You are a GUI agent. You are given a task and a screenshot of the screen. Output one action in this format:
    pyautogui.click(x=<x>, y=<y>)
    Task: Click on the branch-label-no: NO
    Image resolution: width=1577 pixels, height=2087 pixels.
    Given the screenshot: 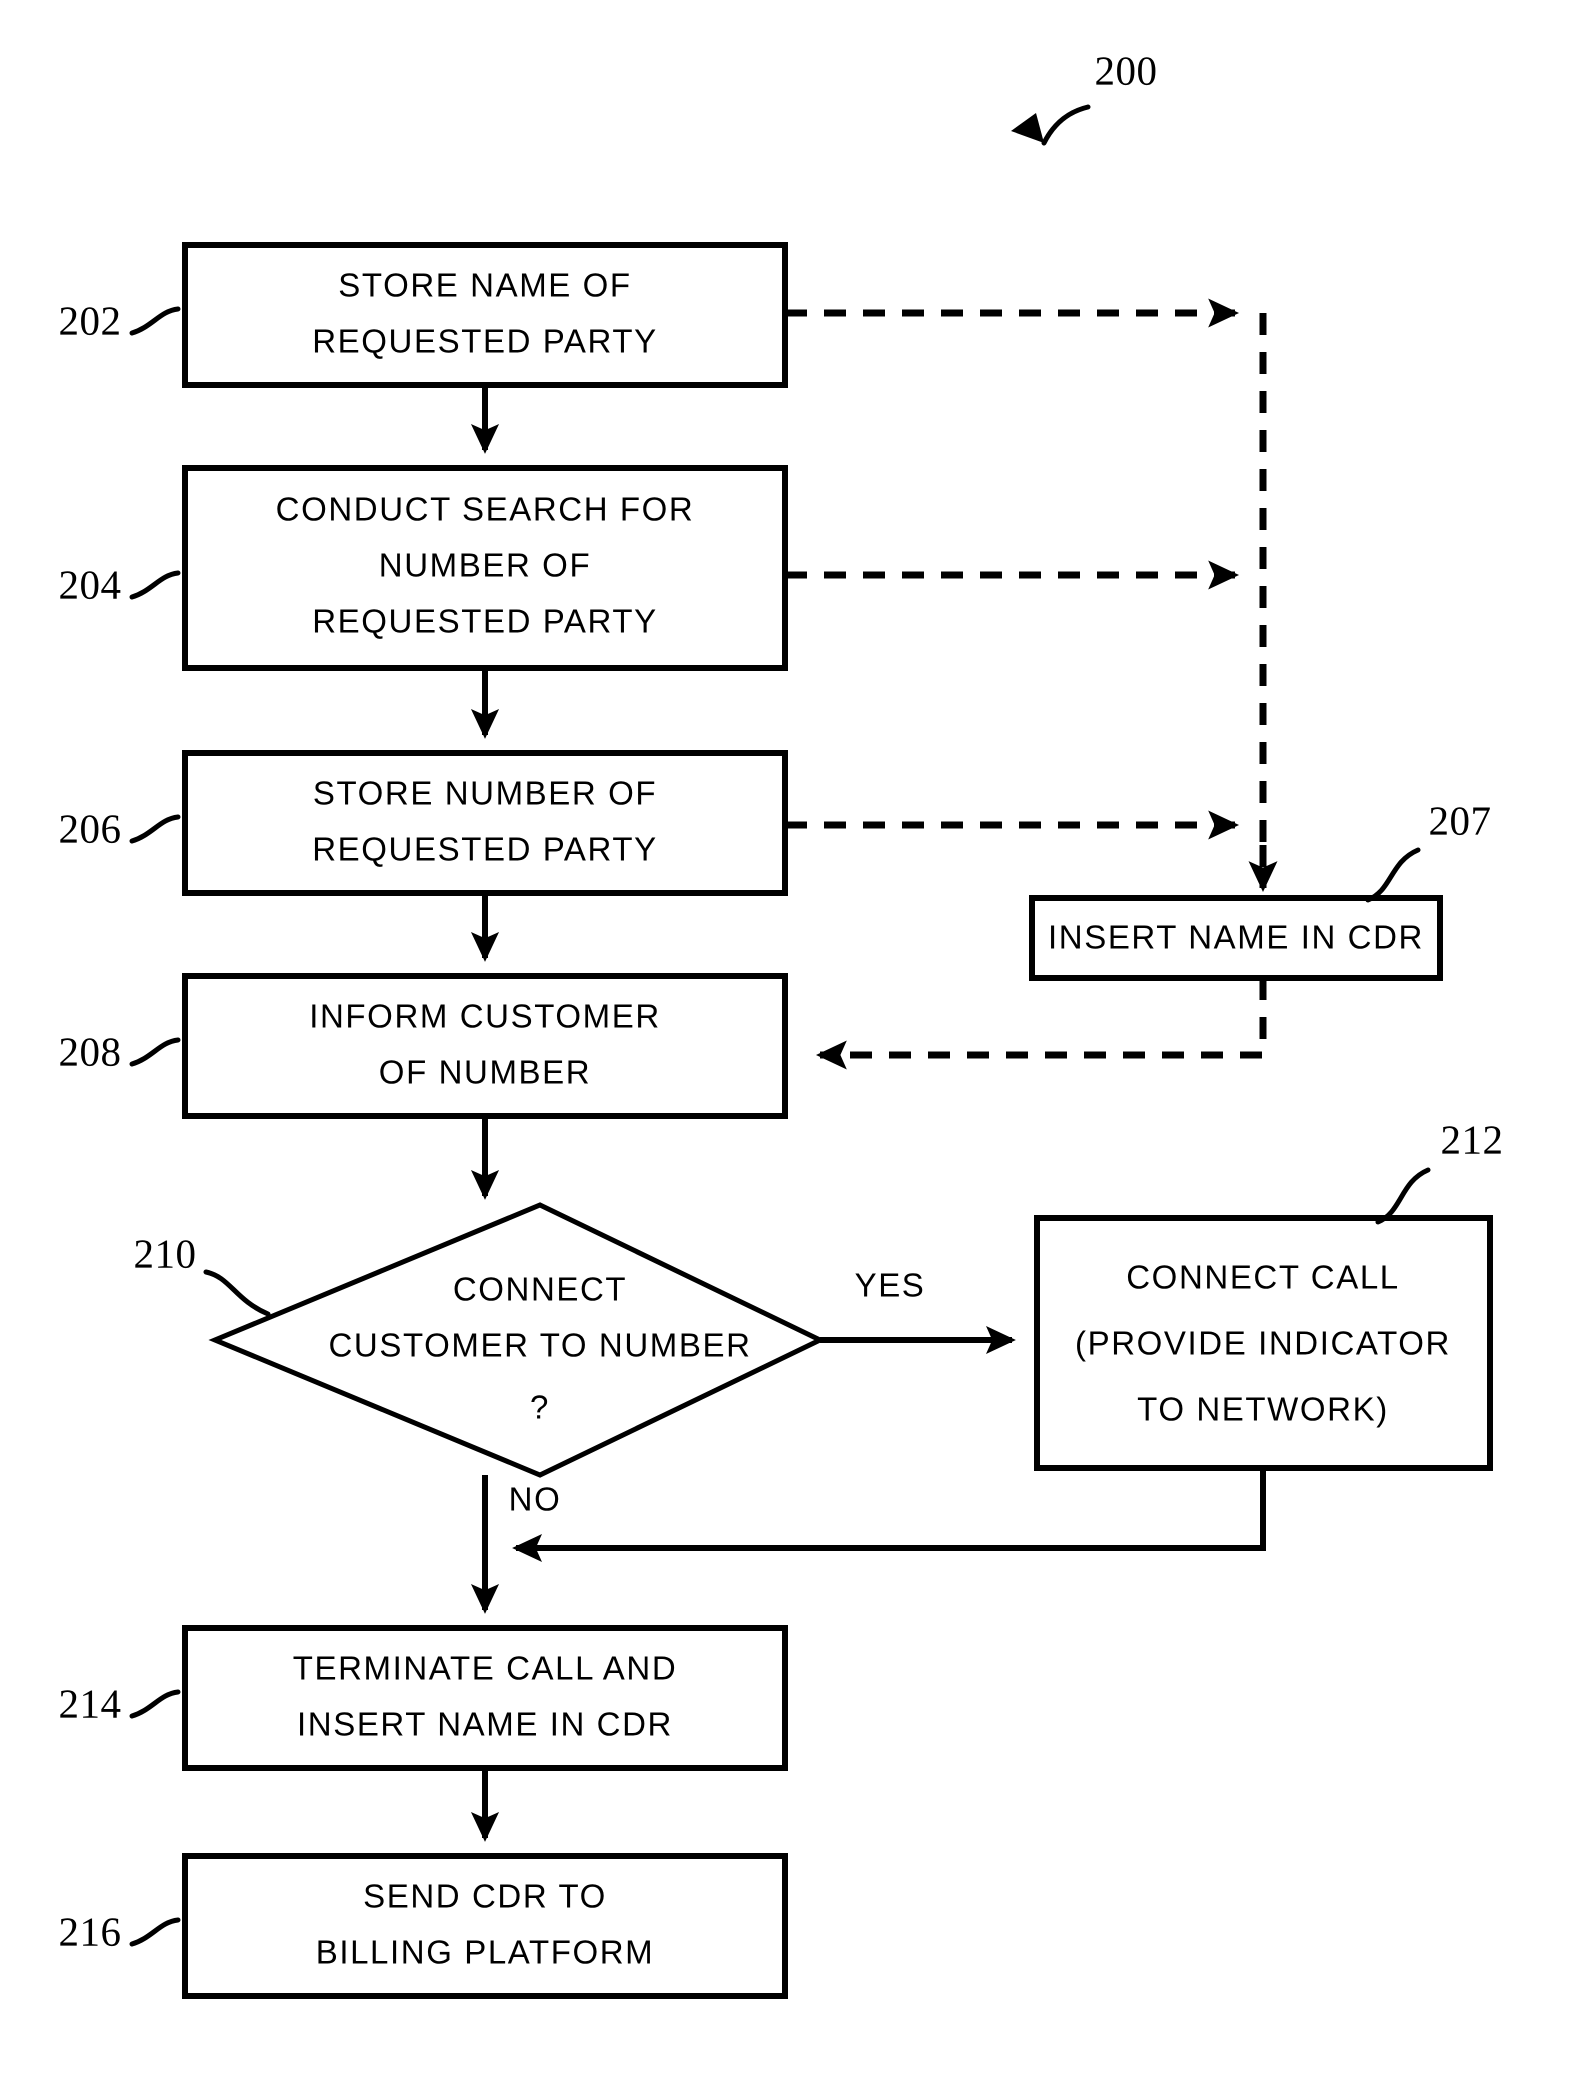 What is the action you would take?
    pyautogui.click(x=535, y=1499)
    